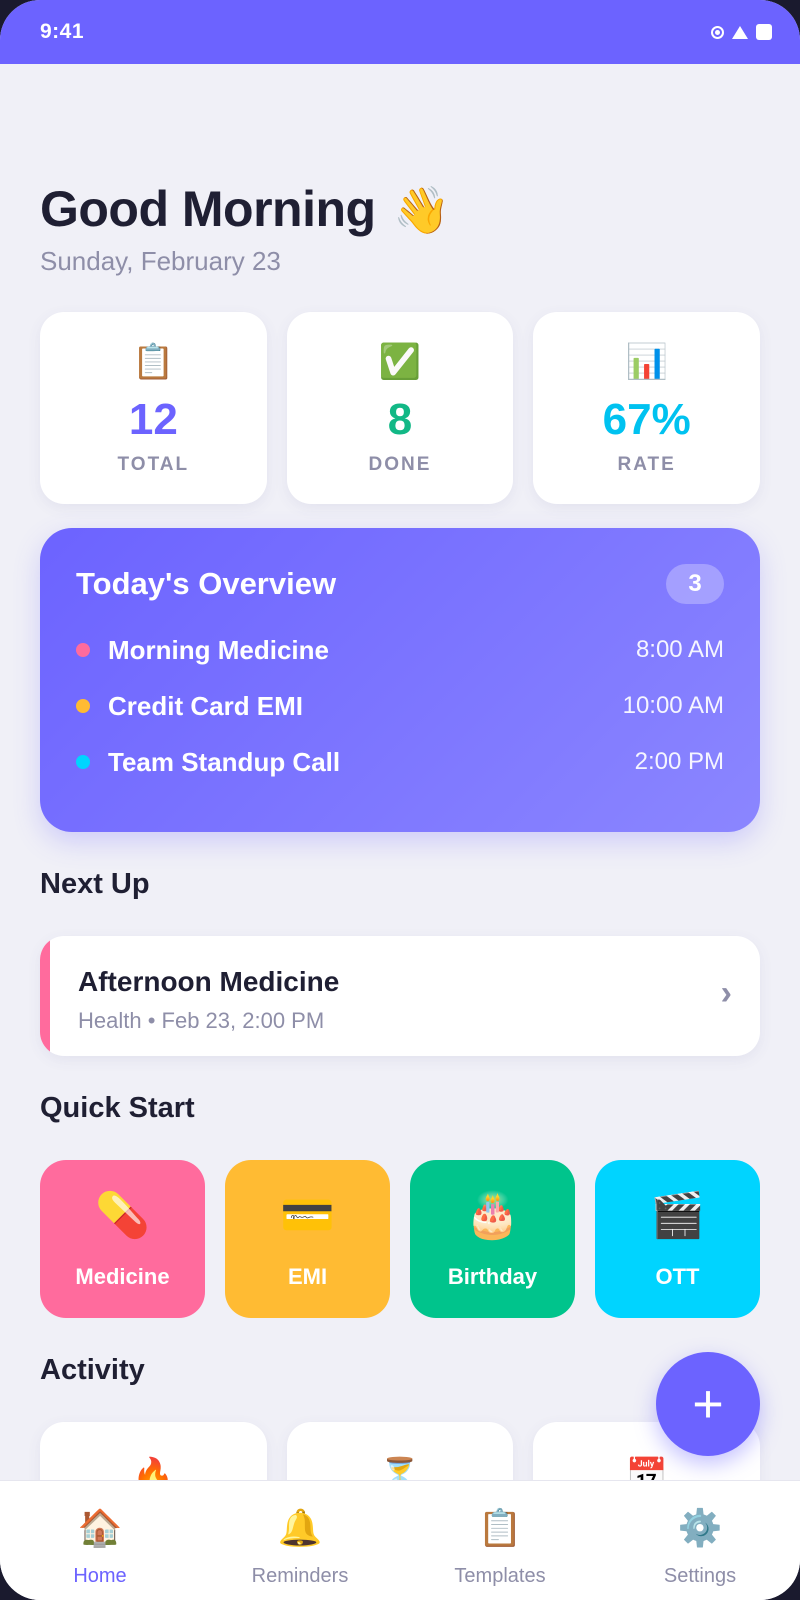  What do you see at coordinates (122, 1276) in the screenshot?
I see `quick-start-label: Medicine` at bounding box center [122, 1276].